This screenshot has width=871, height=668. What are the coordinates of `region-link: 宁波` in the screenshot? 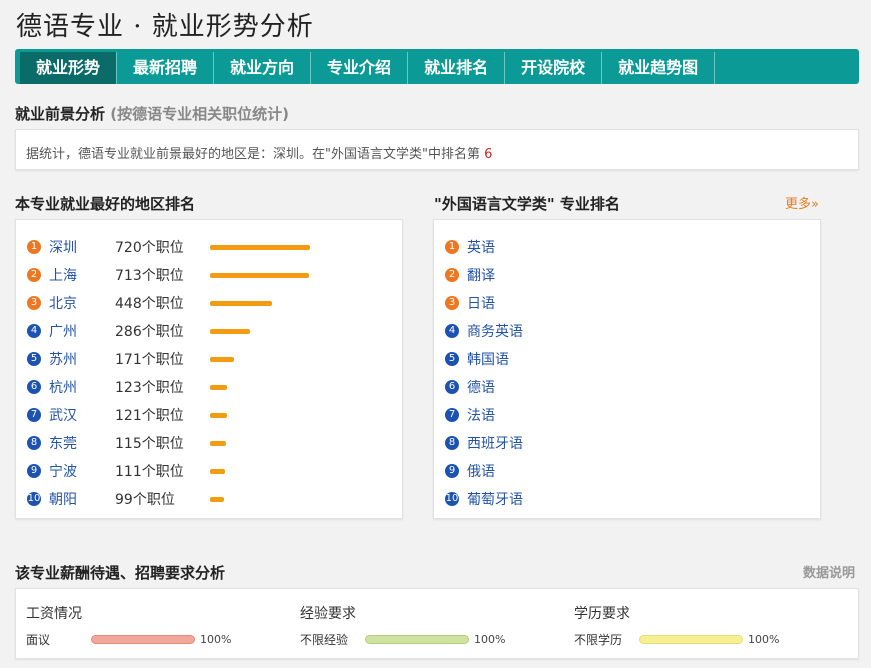 It's located at (82, 471).